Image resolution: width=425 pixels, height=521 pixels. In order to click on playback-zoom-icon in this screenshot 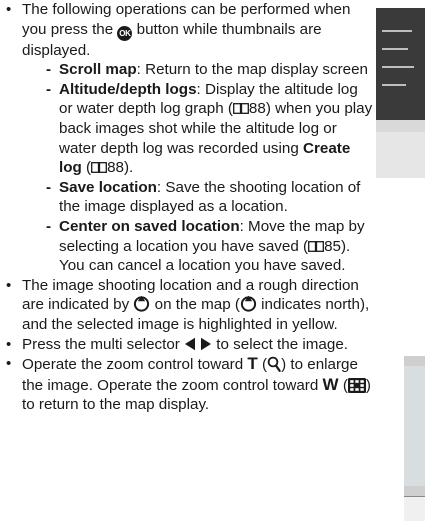, I will do `click(274, 364)`.